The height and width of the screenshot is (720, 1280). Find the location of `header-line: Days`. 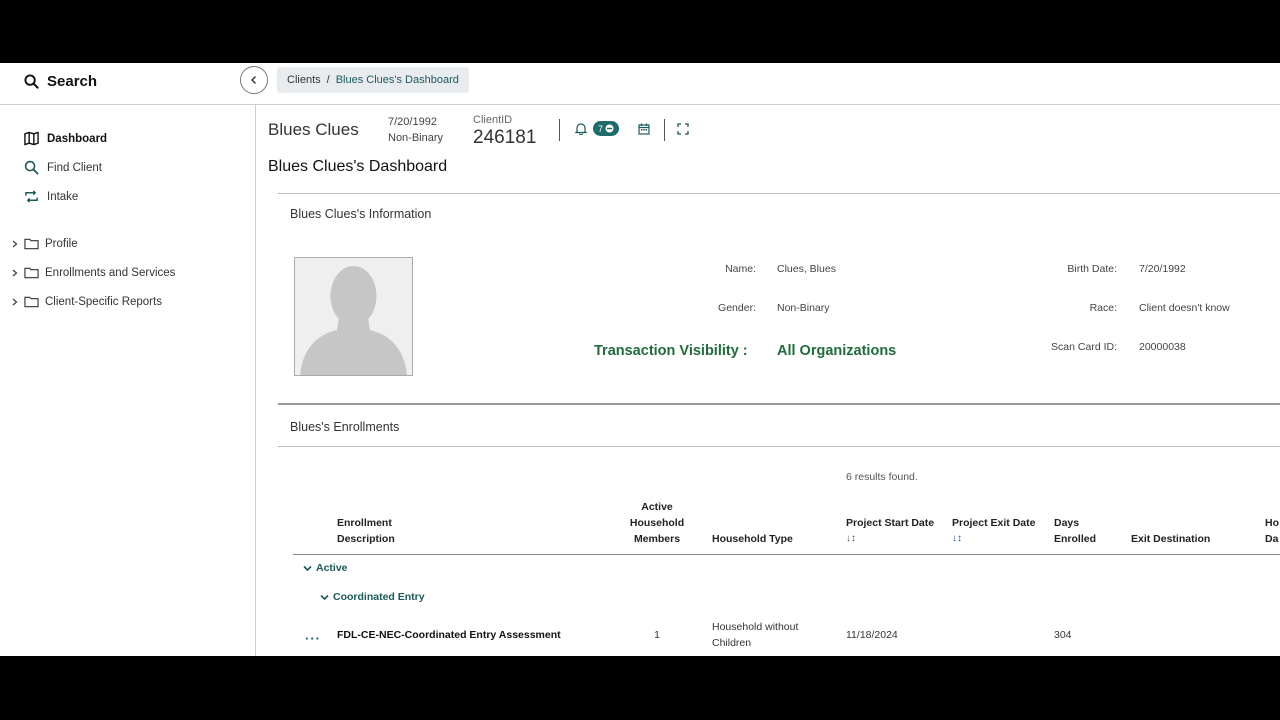

header-line: Days is located at coordinates (1067, 523).